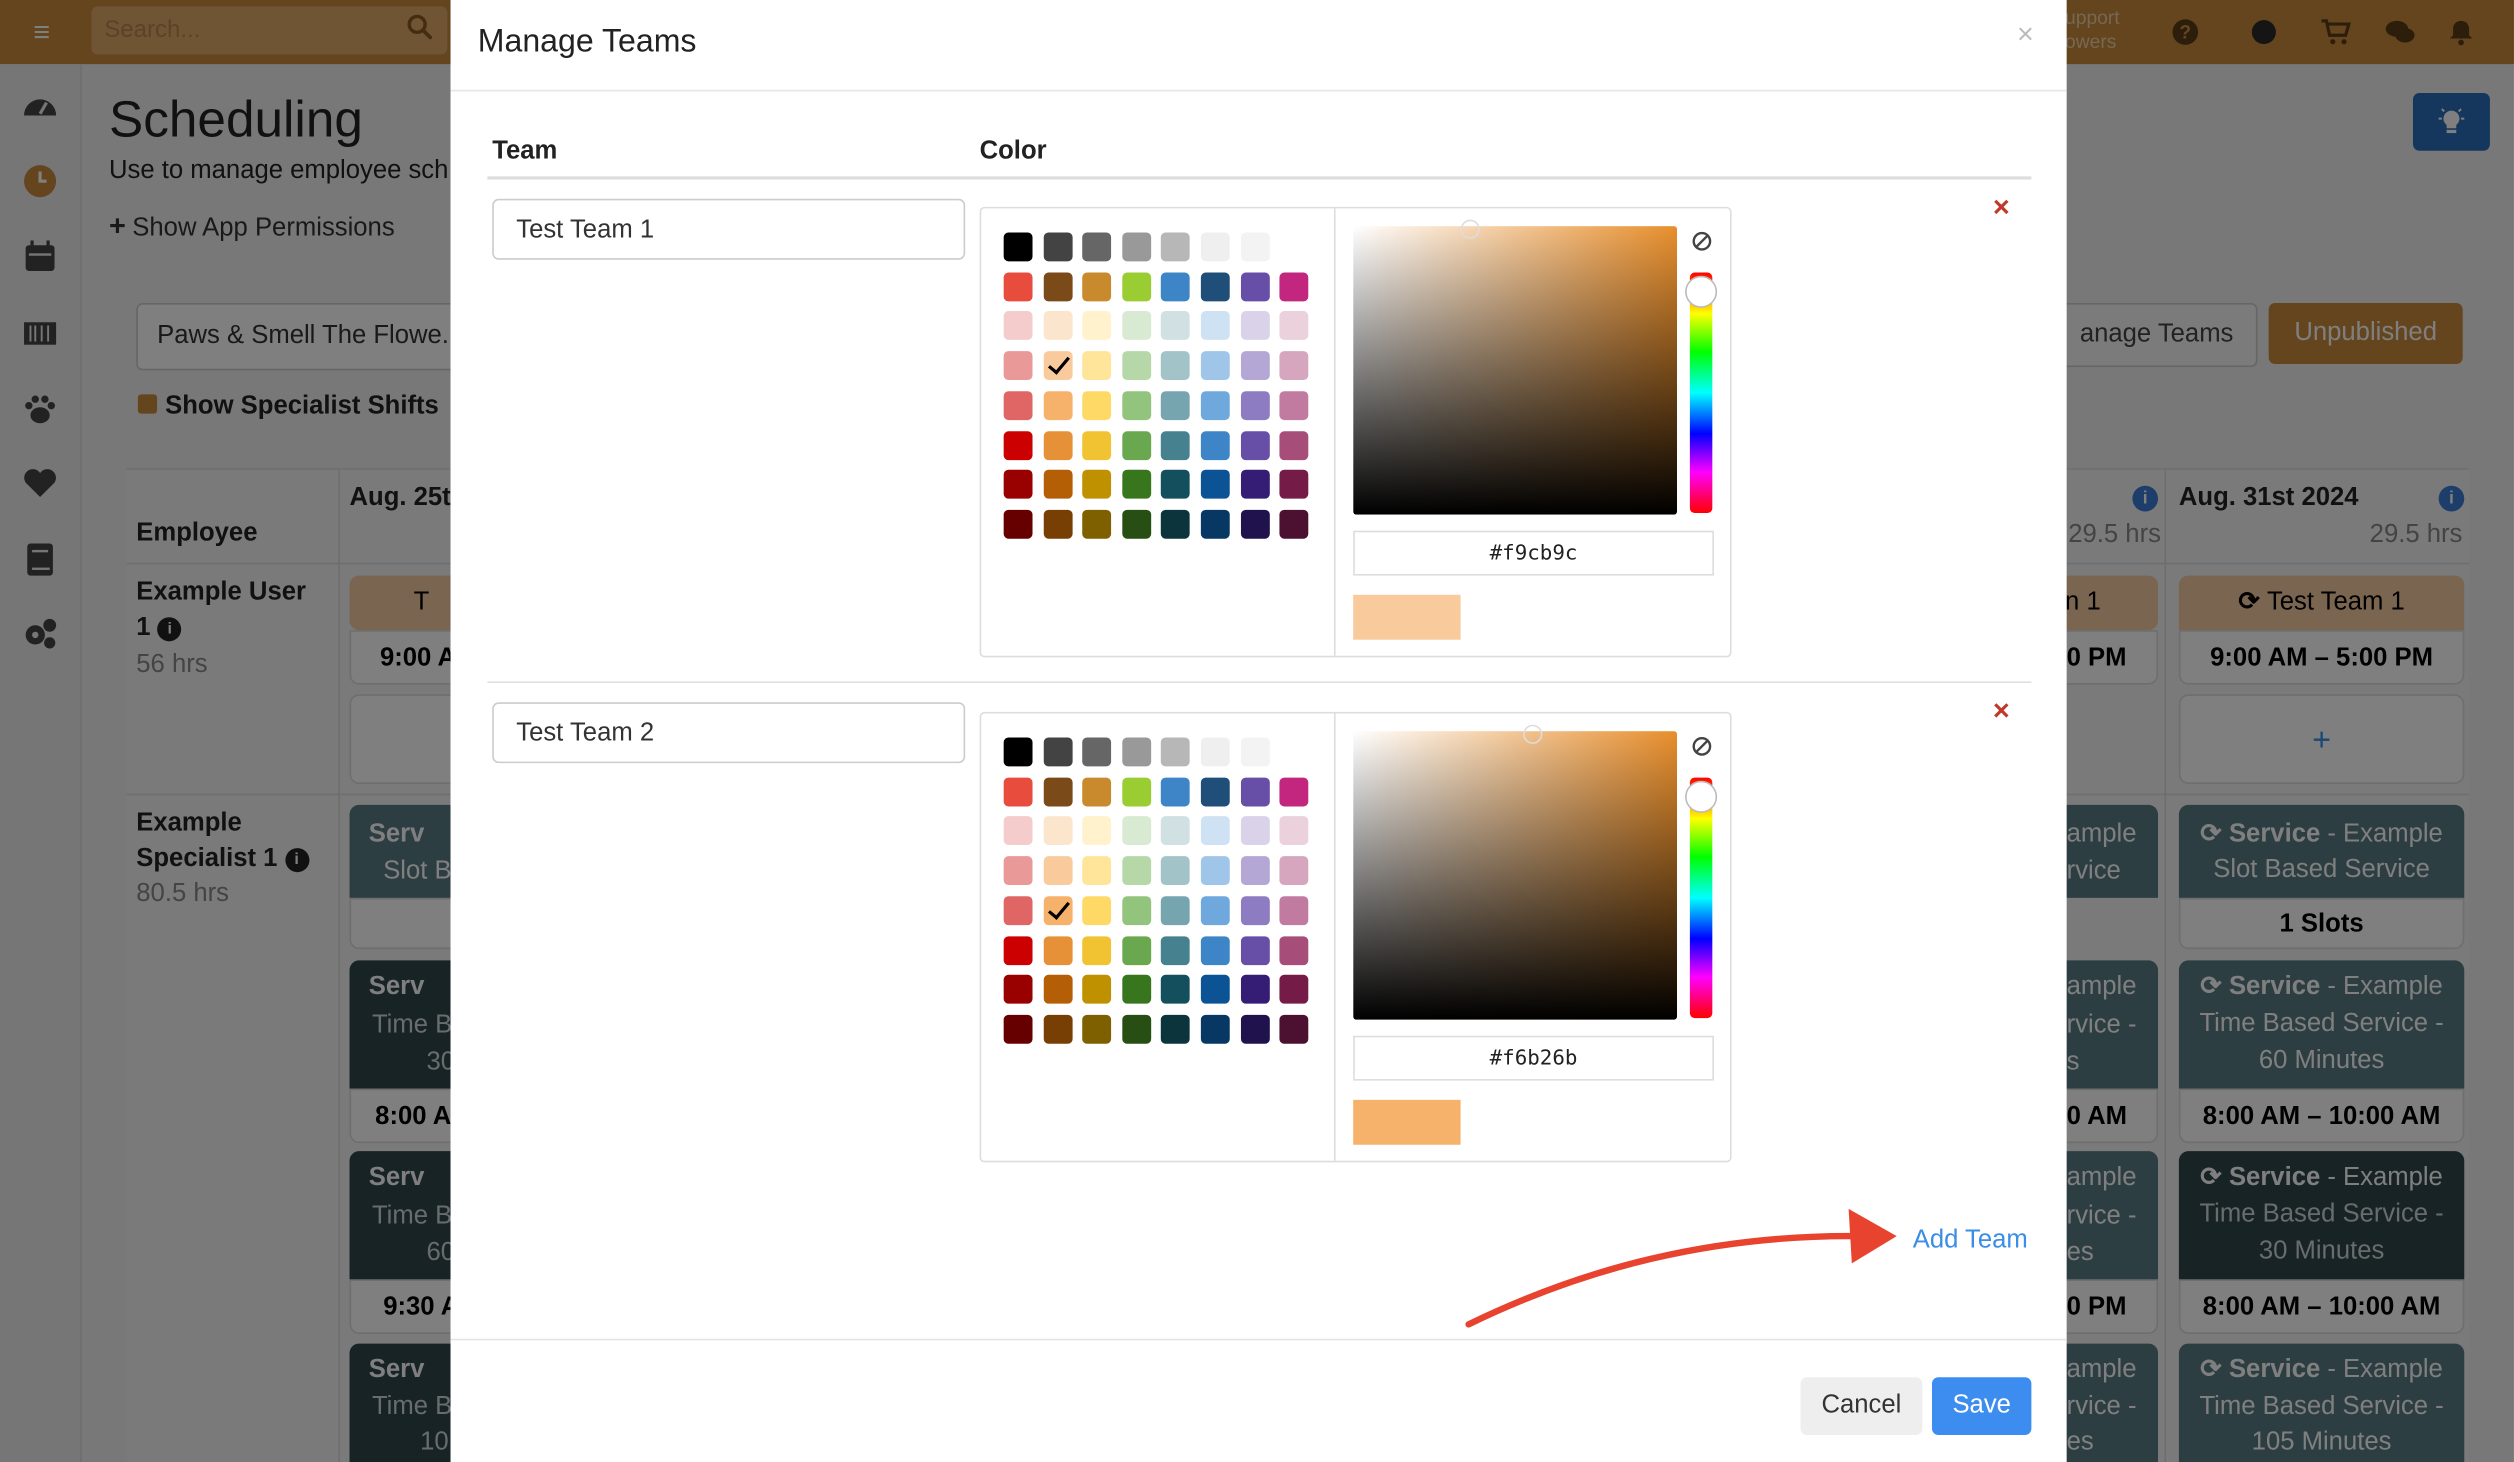  What do you see at coordinates (2001, 711) in the screenshot?
I see `remove-team-icon: ×` at bounding box center [2001, 711].